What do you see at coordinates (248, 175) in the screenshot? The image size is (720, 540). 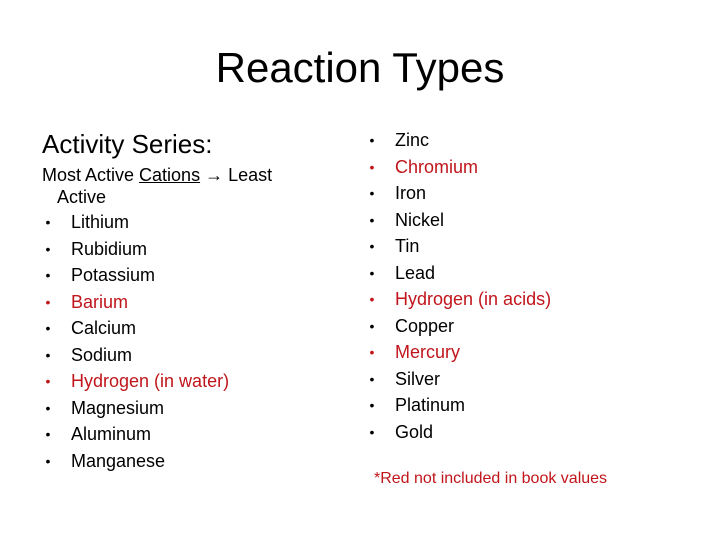 I see `subhead-suffix: Least` at bounding box center [248, 175].